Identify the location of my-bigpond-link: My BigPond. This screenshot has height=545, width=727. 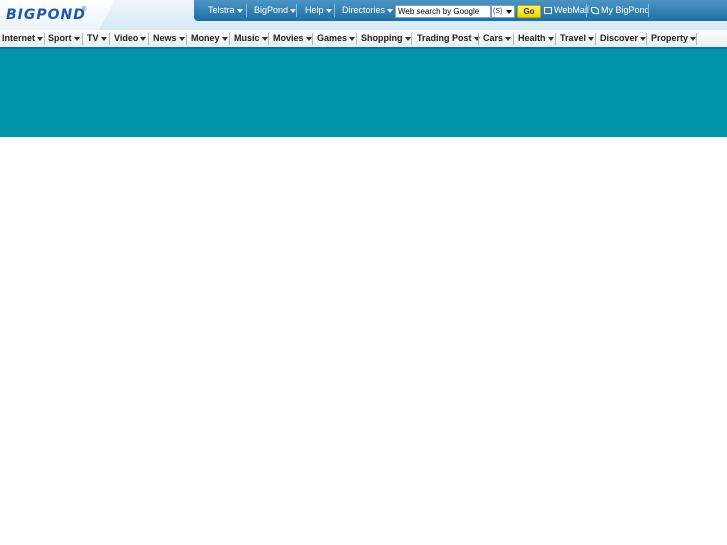
(620, 10).